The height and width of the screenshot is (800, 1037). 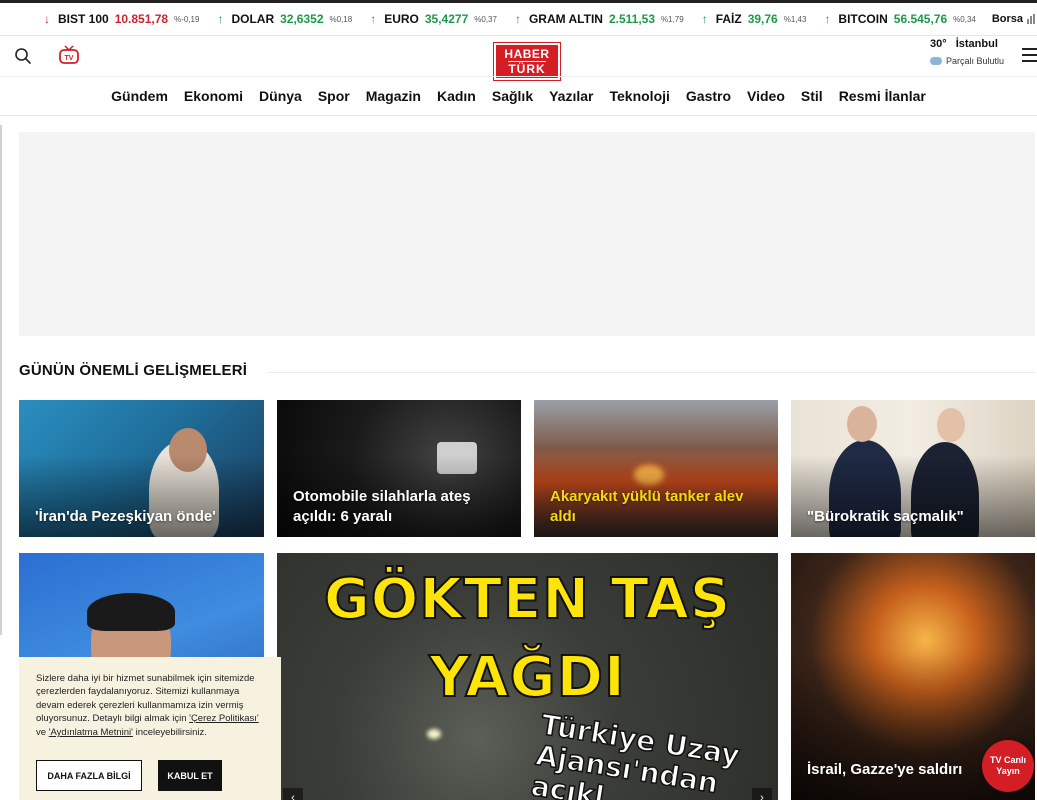 What do you see at coordinates (708, 96) in the screenshot?
I see `nav-item-gastro: Gastro` at bounding box center [708, 96].